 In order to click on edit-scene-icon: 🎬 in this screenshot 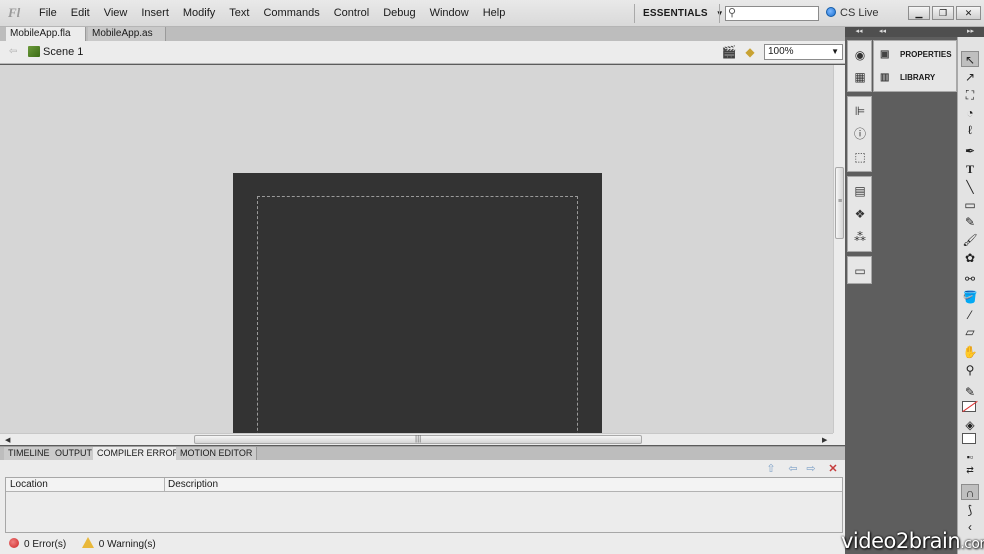, I will do `click(729, 52)`.